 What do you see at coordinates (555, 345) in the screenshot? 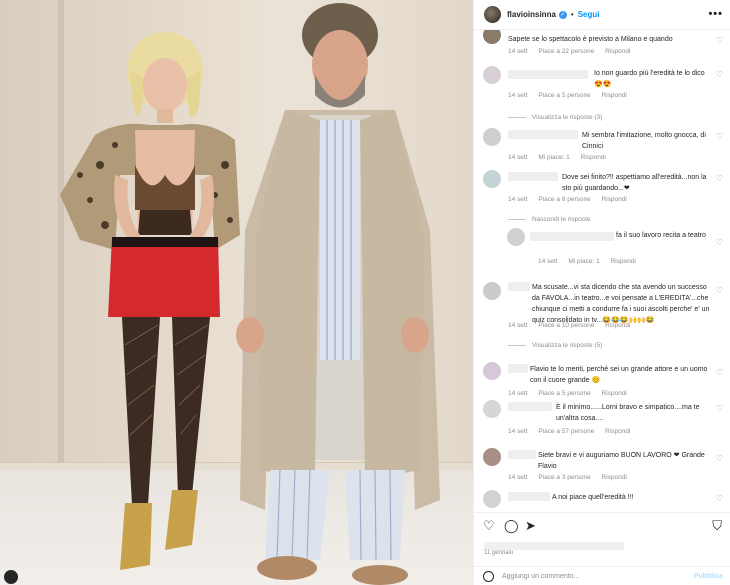
I see `view-replies-button: Visualizza le risposte (5)` at bounding box center [555, 345].